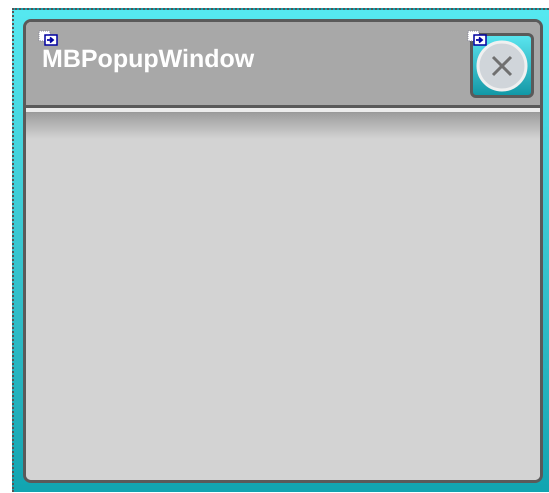  What do you see at coordinates (48, 38) in the screenshot?
I see `link-icon` at bounding box center [48, 38].